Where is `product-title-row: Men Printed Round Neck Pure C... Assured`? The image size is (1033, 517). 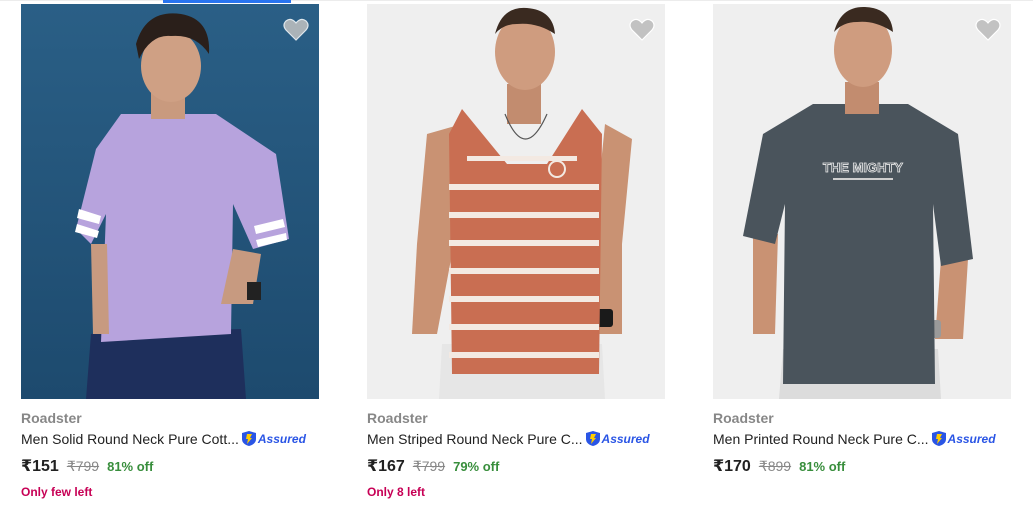
product-title-row: Men Printed Round Neck Pure C... Assured is located at coordinates (854, 438).